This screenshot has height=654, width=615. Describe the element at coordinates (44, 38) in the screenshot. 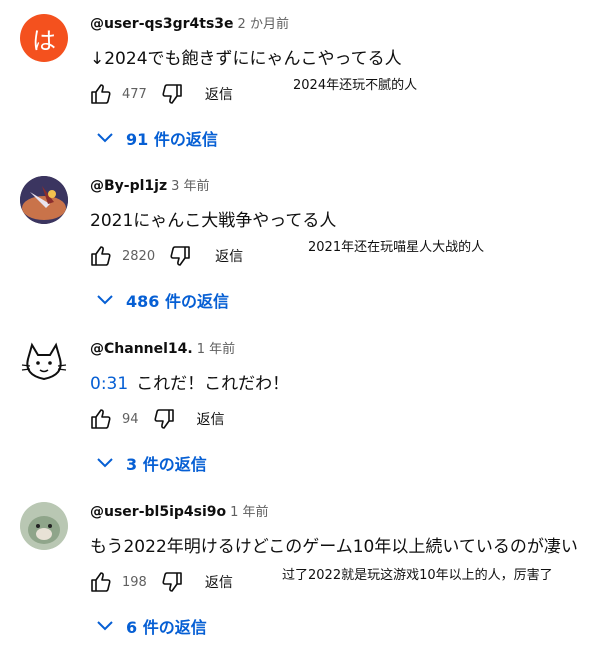

I see `avatar: は` at that location.